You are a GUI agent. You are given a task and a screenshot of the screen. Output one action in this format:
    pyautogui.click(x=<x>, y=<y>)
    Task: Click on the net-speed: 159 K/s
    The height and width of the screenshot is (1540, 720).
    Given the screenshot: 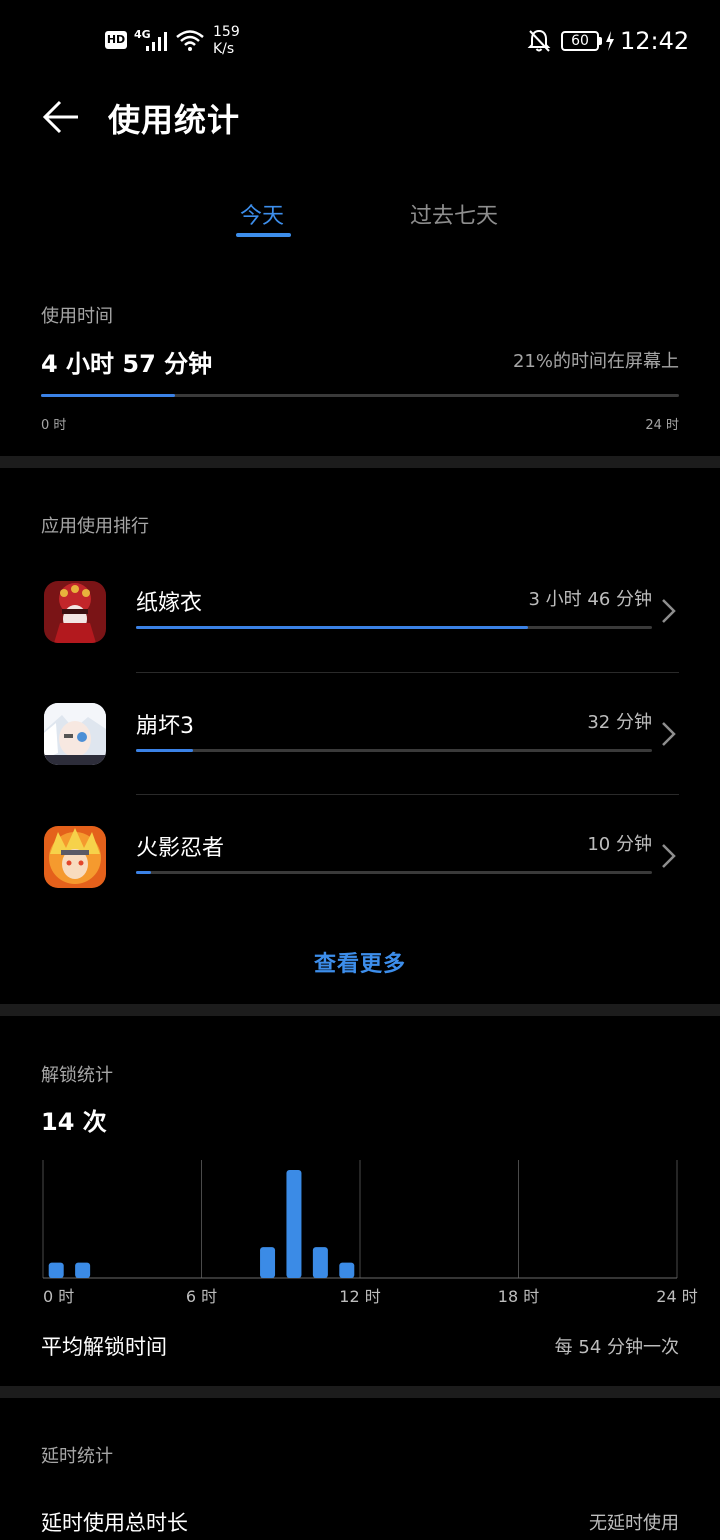 What is the action you would take?
    pyautogui.click(x=226, y=41)
    